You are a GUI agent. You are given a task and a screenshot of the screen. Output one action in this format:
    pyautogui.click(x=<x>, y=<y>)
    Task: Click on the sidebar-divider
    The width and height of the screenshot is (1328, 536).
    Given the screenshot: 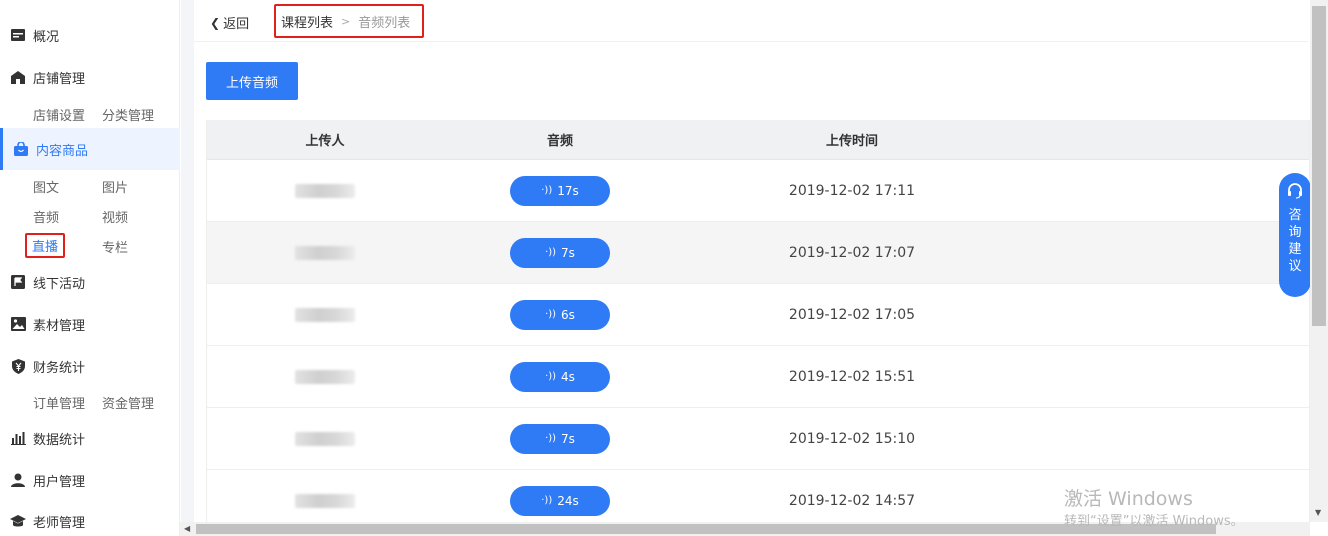 What is the action you would take?
    pyautogui.click(x=187, y=268)
    